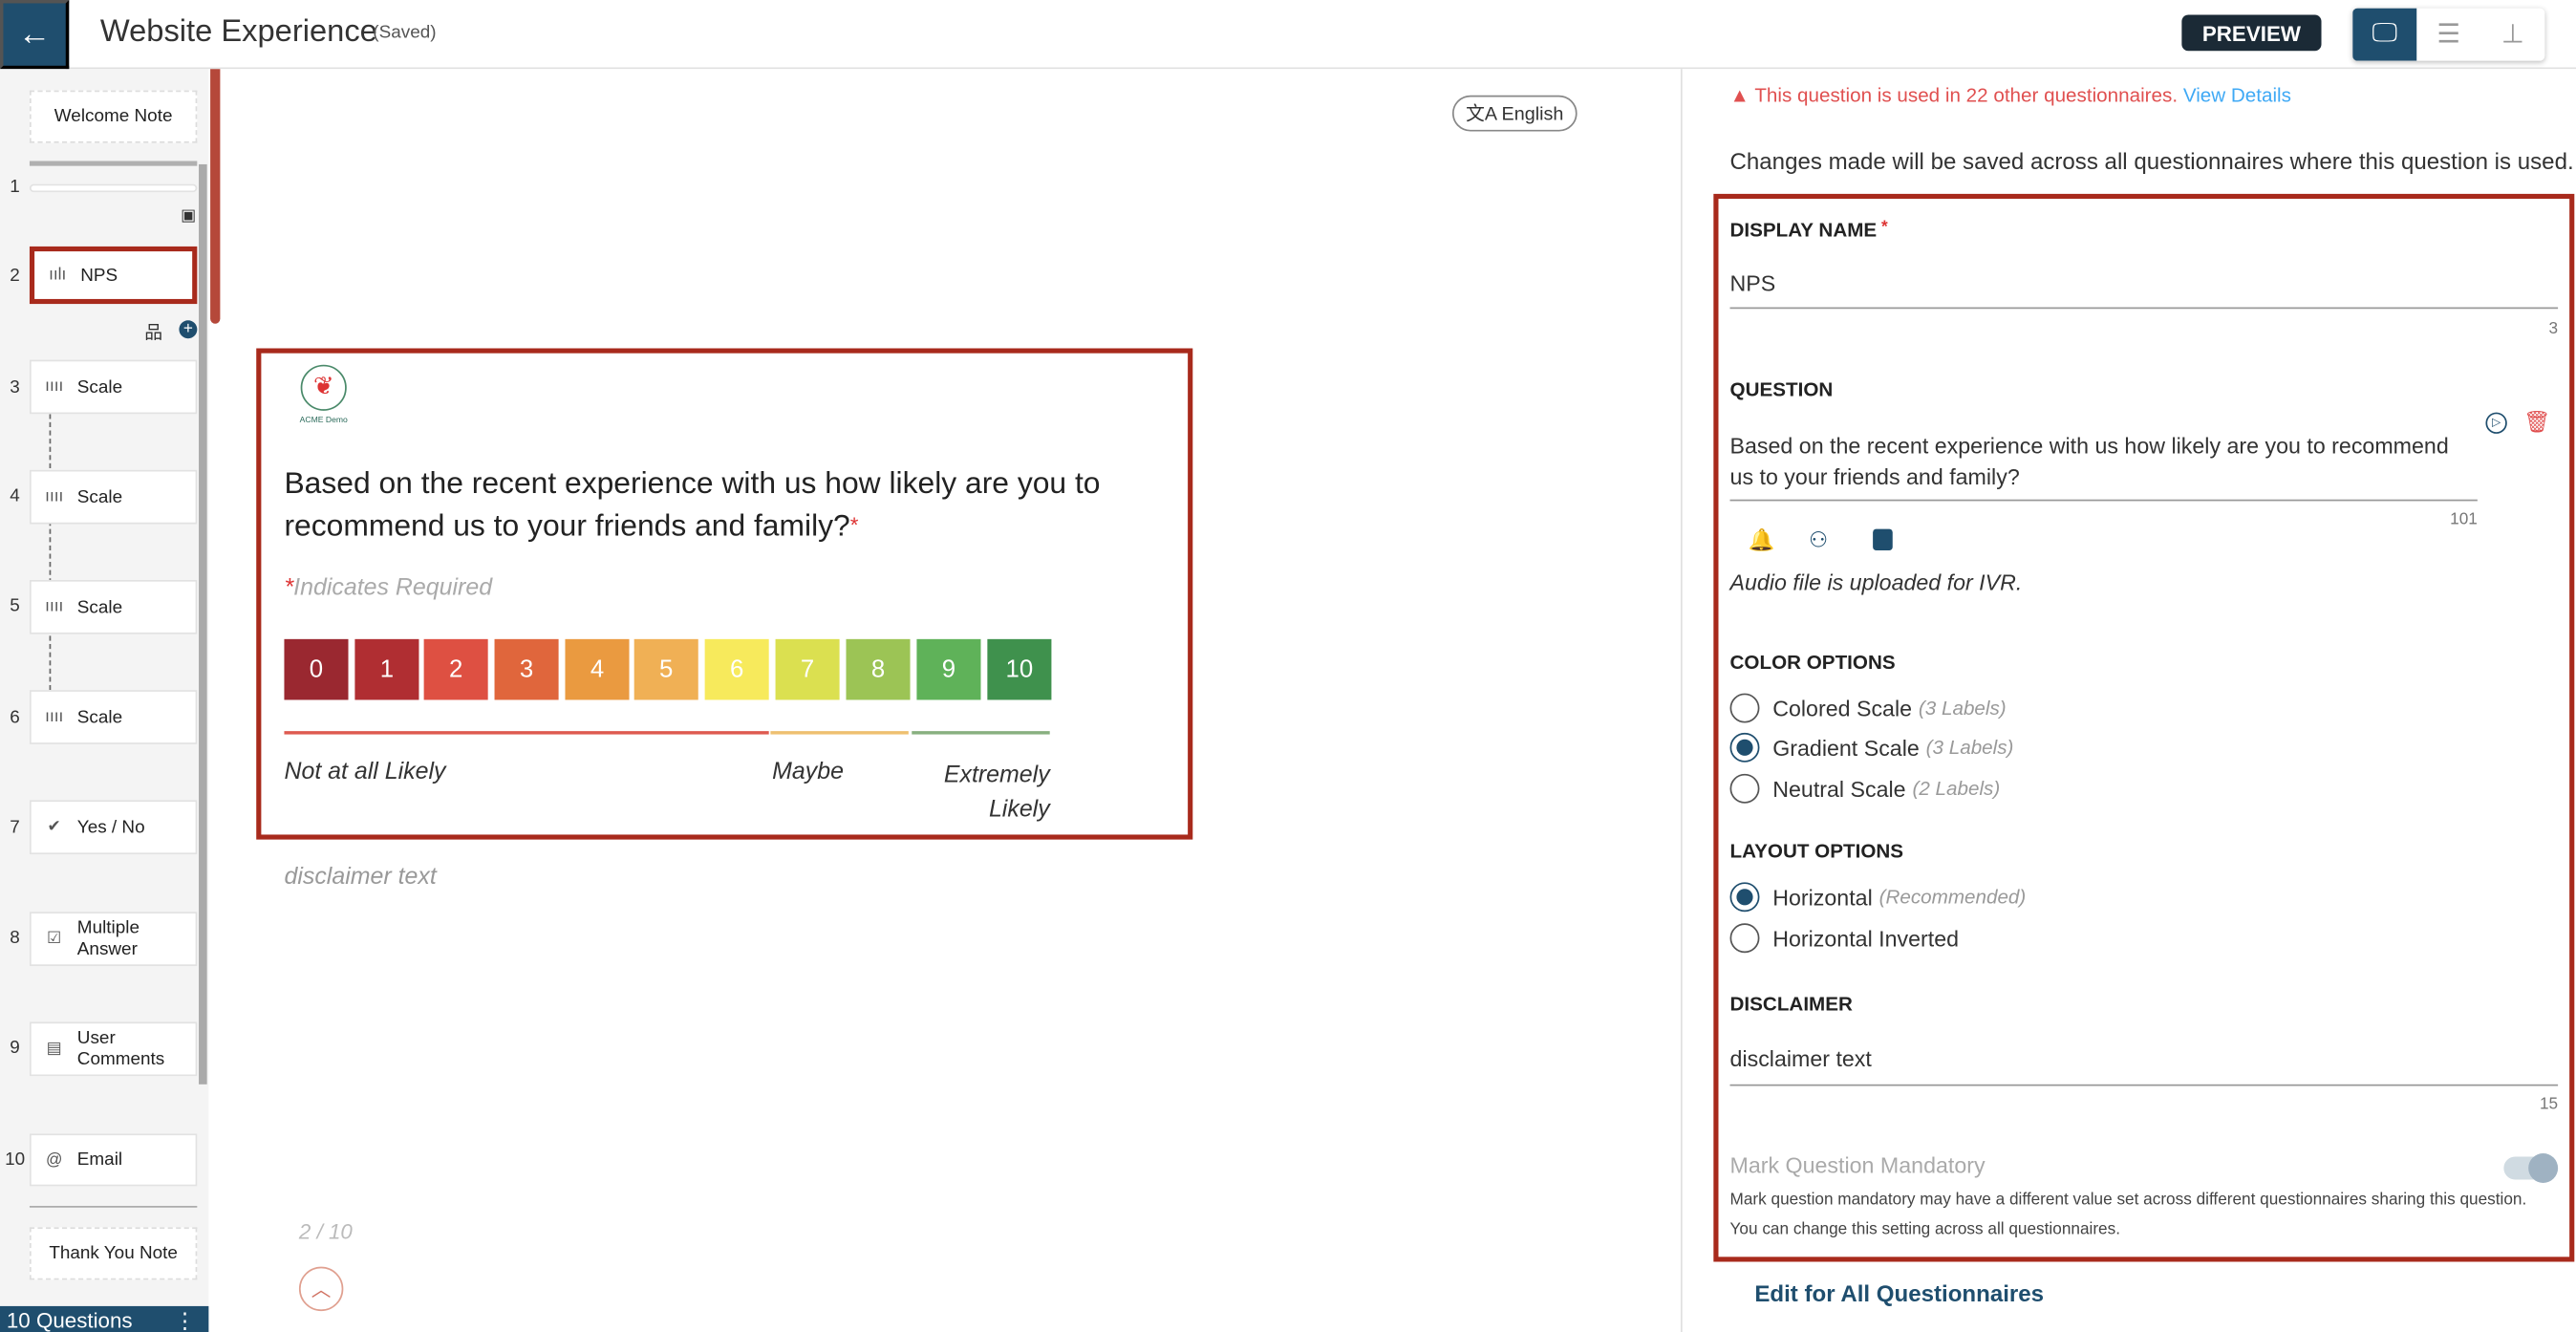 This screenshot has width=2576, height=1332. Describe the element at coordinates (2512, 35) in the screenshot. I see `hierarchy-icon: ⊥` at that location.